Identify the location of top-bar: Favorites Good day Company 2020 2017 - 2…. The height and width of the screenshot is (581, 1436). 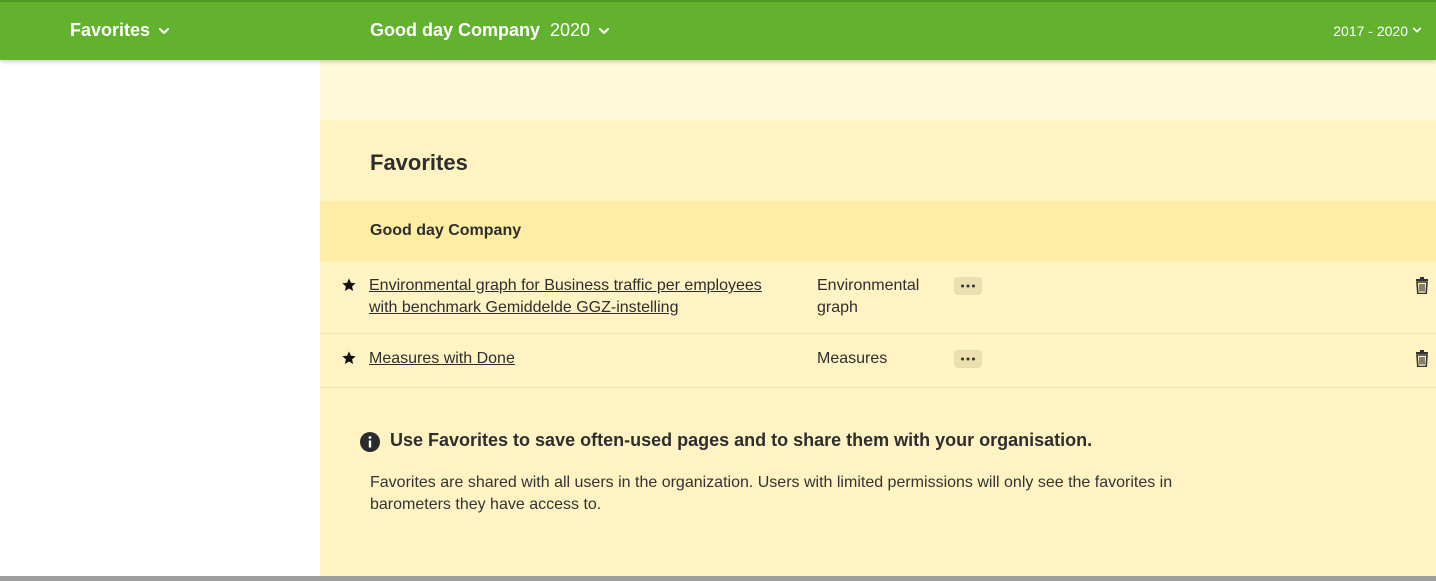
(718, 30).